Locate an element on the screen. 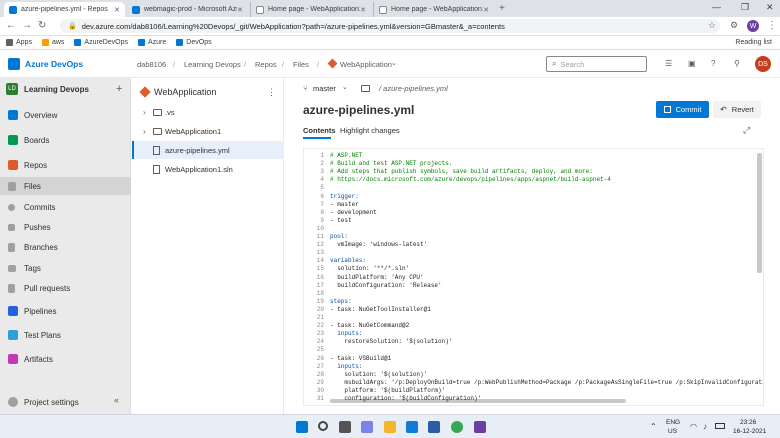 The width and height of the screenshot is (780, 438). search-icon is located at coordinates (323, 426).